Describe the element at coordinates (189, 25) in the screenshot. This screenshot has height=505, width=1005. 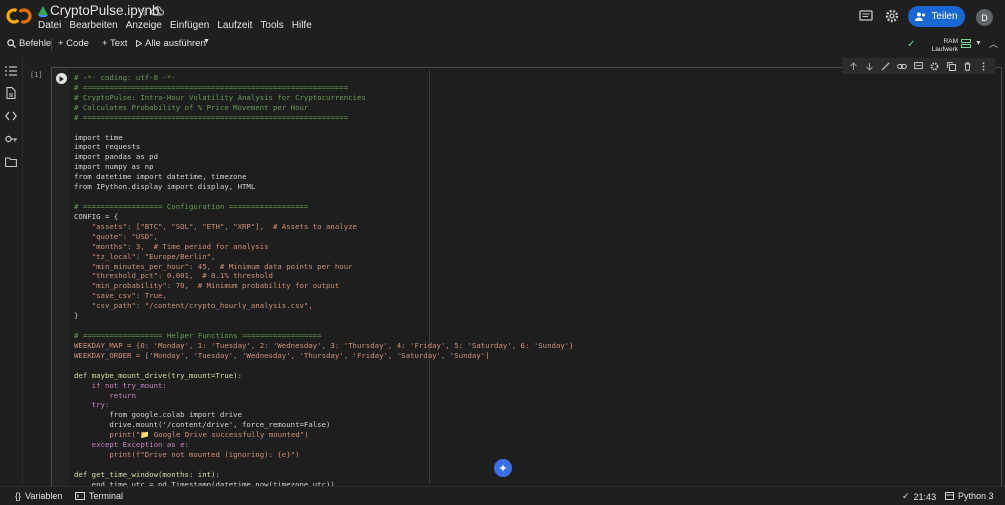
I see `menu-insert: Einfügen` at that location.